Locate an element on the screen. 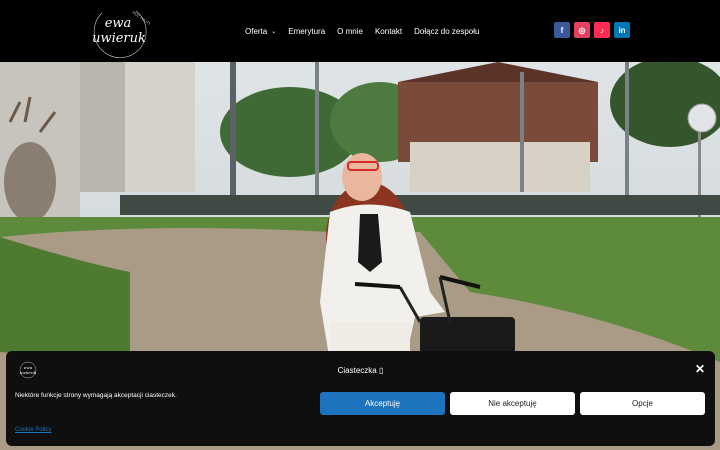 The image size is (720, 450). logo-graphic: ewa uwieruk MOC POLITY is located at coordinates (122, 34).